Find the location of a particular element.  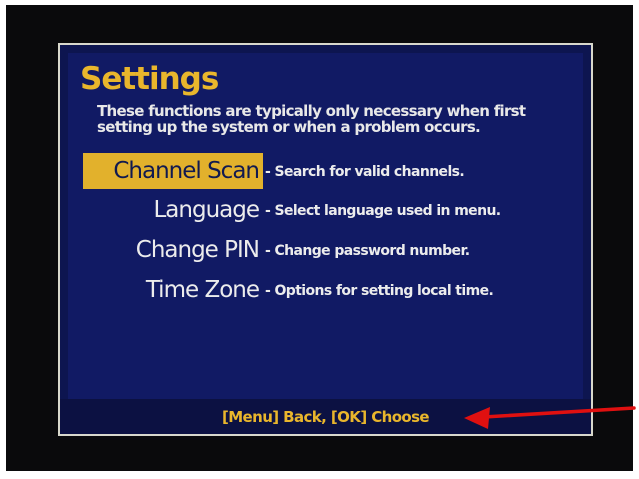

menu-item-description: - Select language used in menu. is located at coordinates (383, 211).